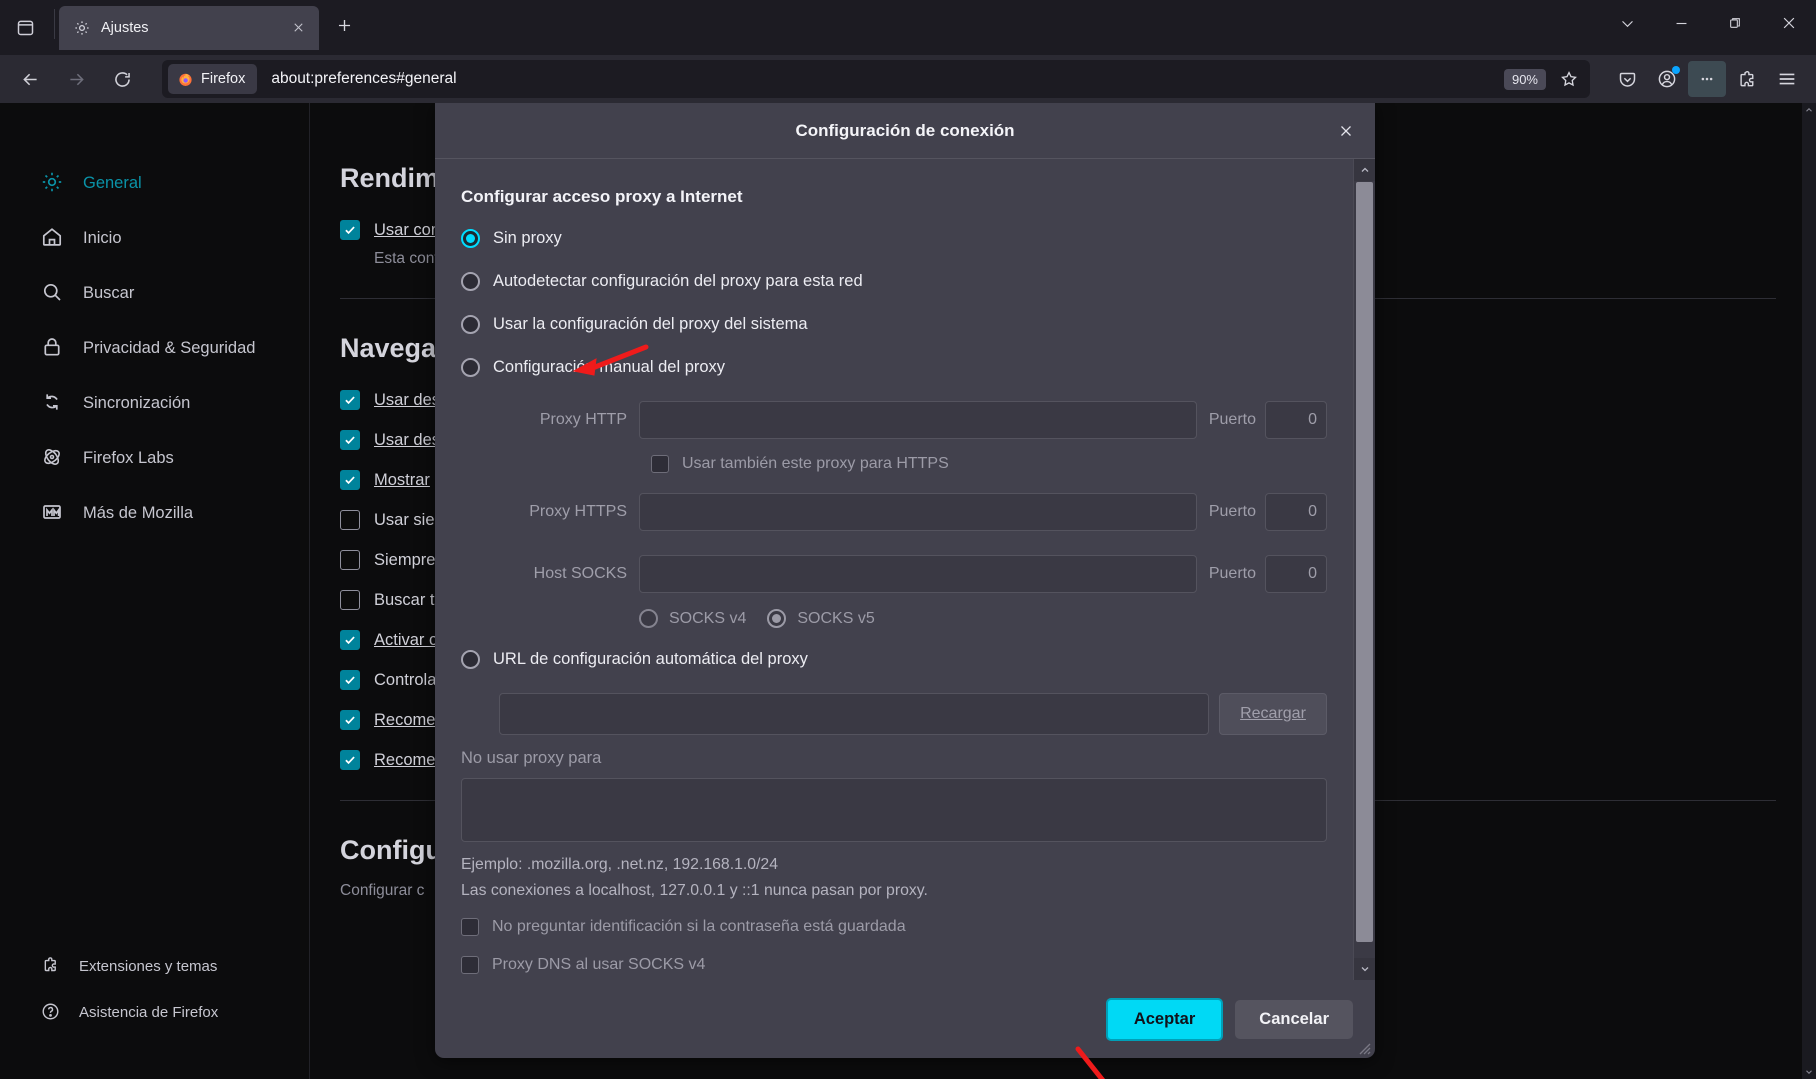 The height and width of the screenshot is (1079, 1816). Describe the element at coordinates (1569, 79) in the screenshot. I see `star-icon` at that location.